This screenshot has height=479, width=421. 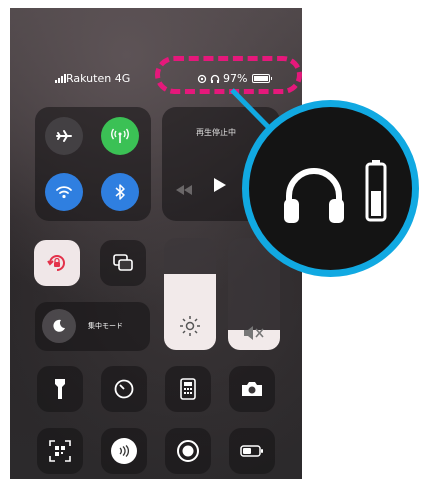 I want to click on battery-level-icon, so click(x=376, y=191).